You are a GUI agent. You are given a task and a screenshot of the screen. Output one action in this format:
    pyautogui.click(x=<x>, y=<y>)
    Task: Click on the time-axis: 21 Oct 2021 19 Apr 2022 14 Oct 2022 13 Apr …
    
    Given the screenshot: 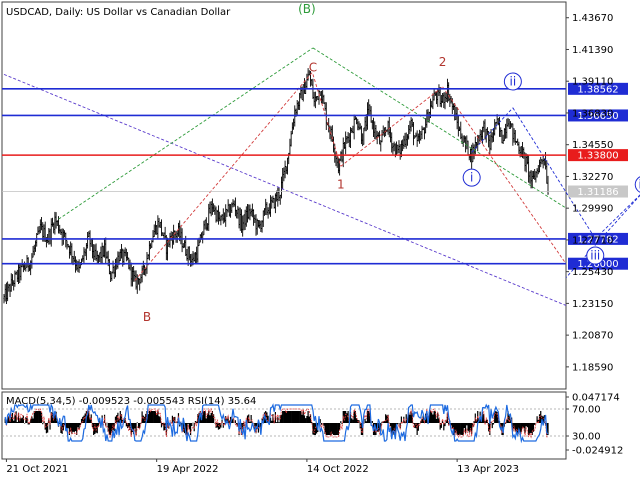 What is the action you would take?
    pyautogui.click(x=262, y=467)
    